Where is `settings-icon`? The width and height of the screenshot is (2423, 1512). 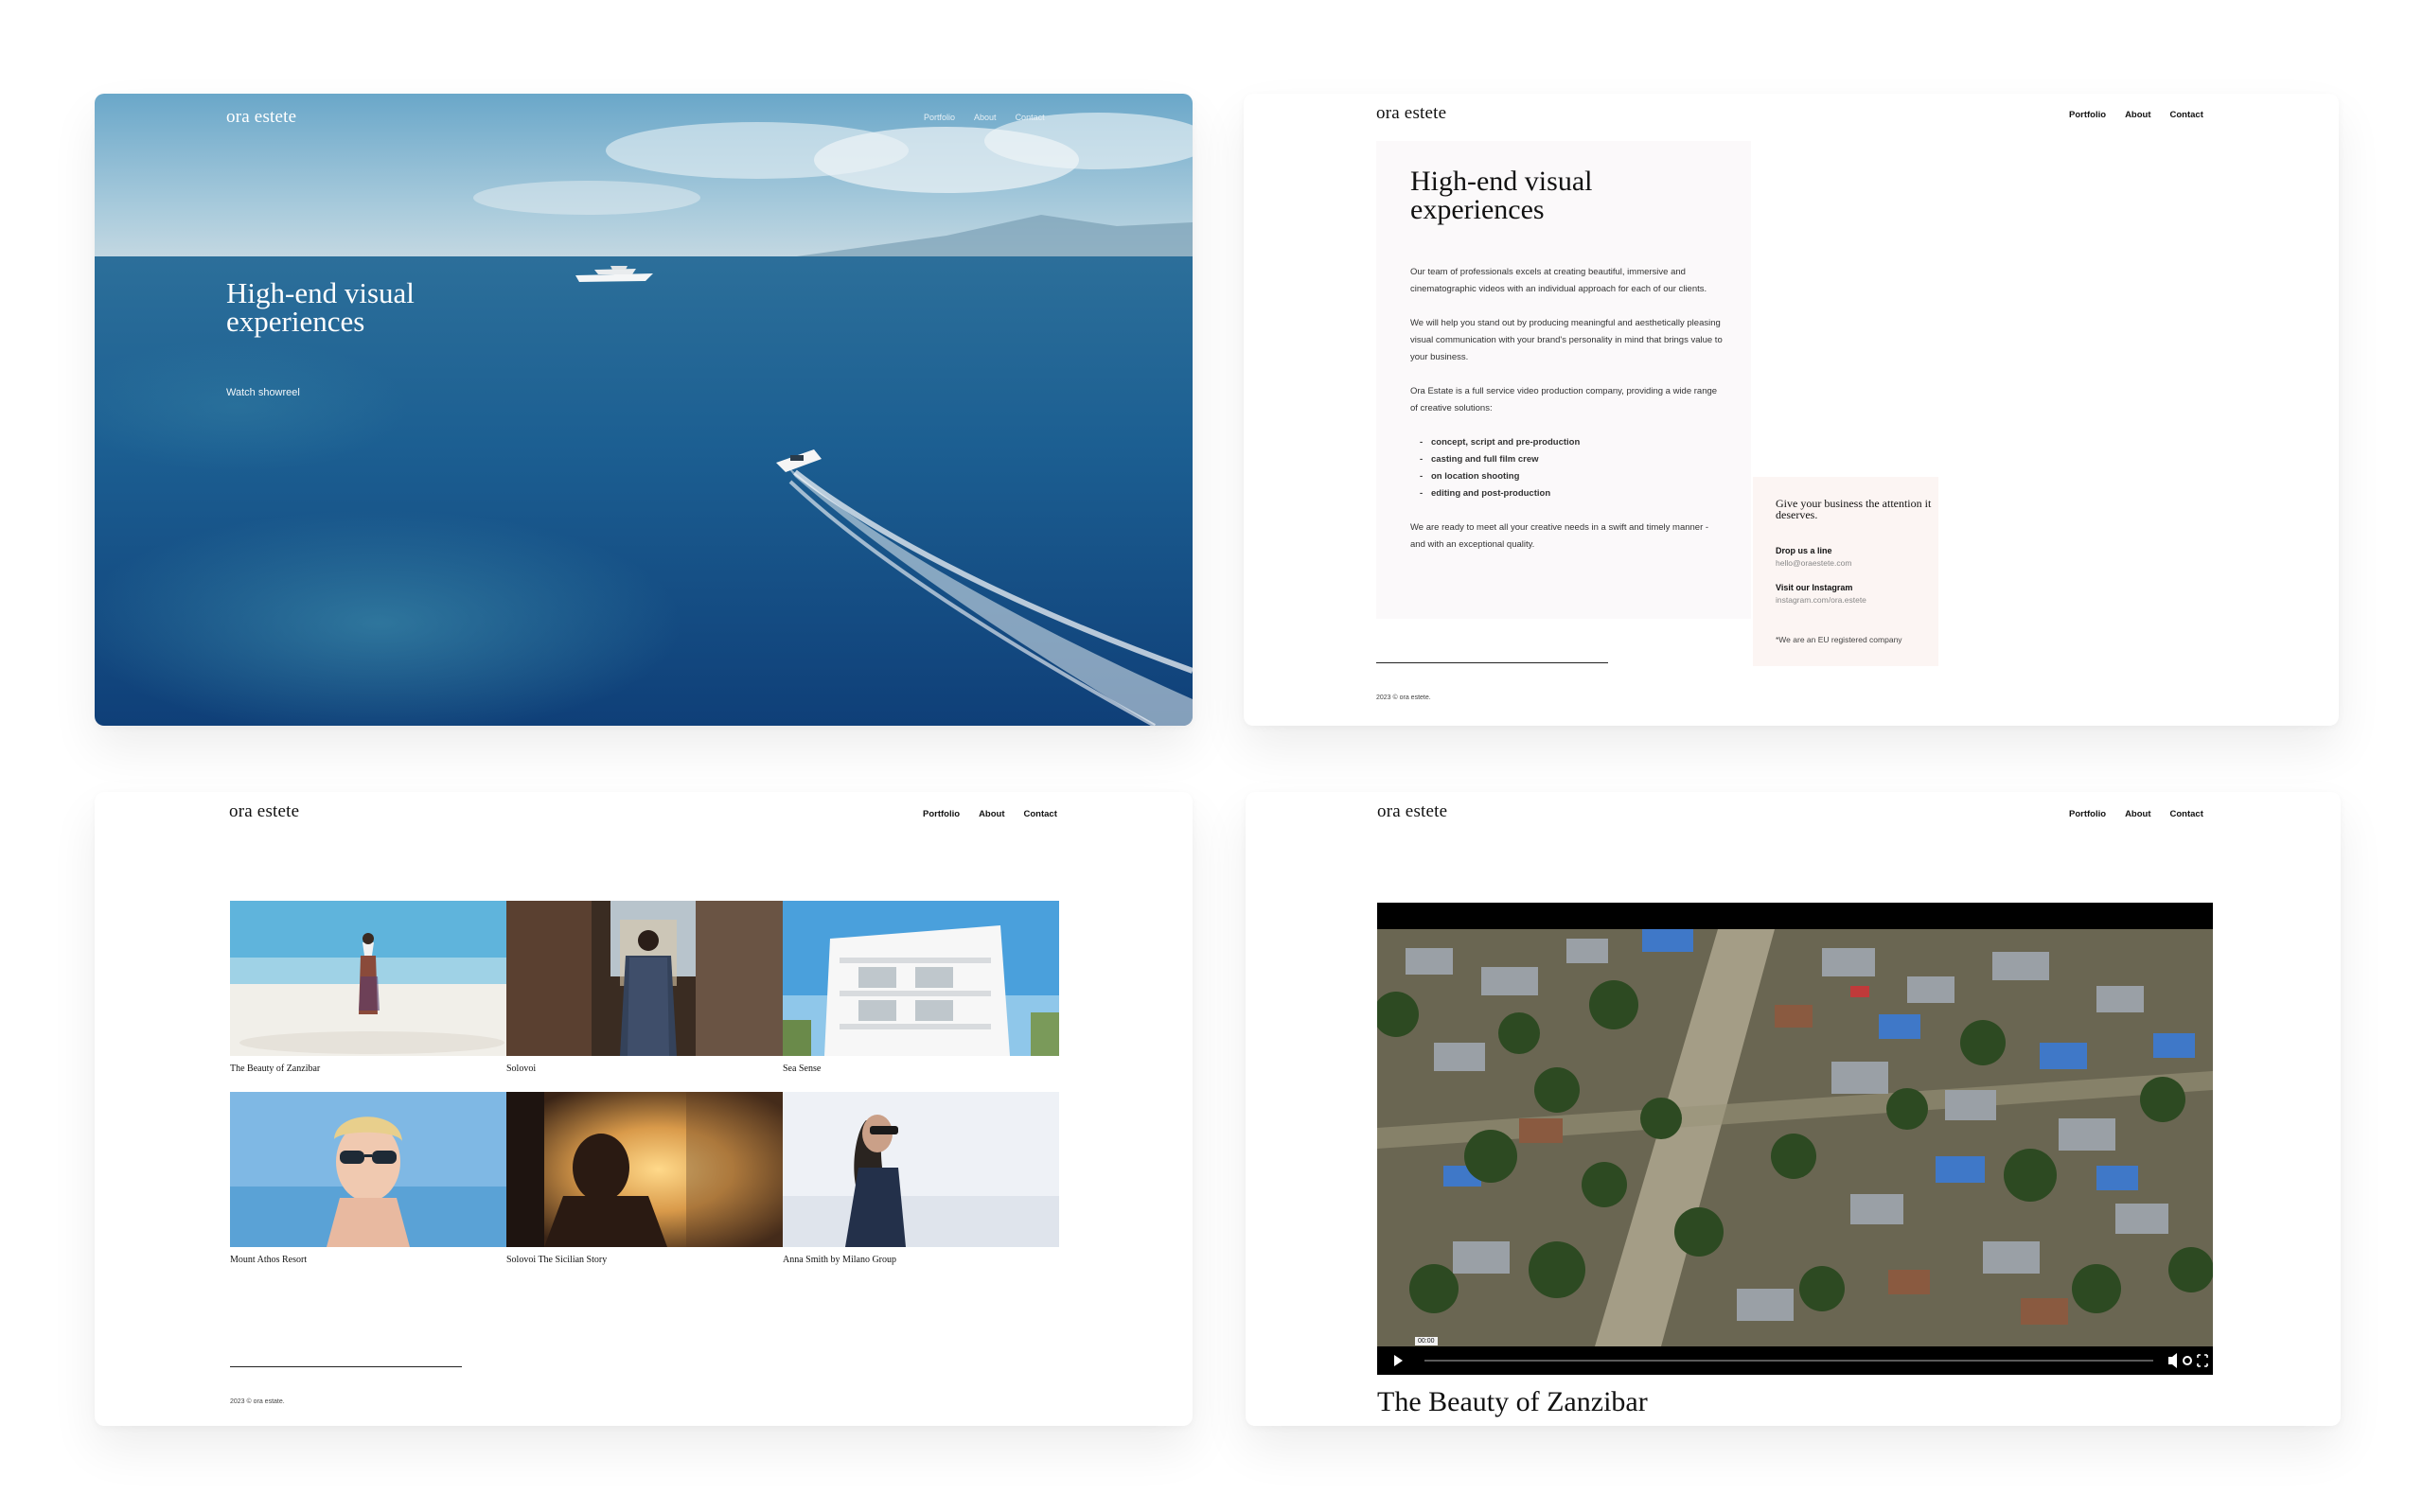 settings-icon is located at coordinates (2187, 1360).